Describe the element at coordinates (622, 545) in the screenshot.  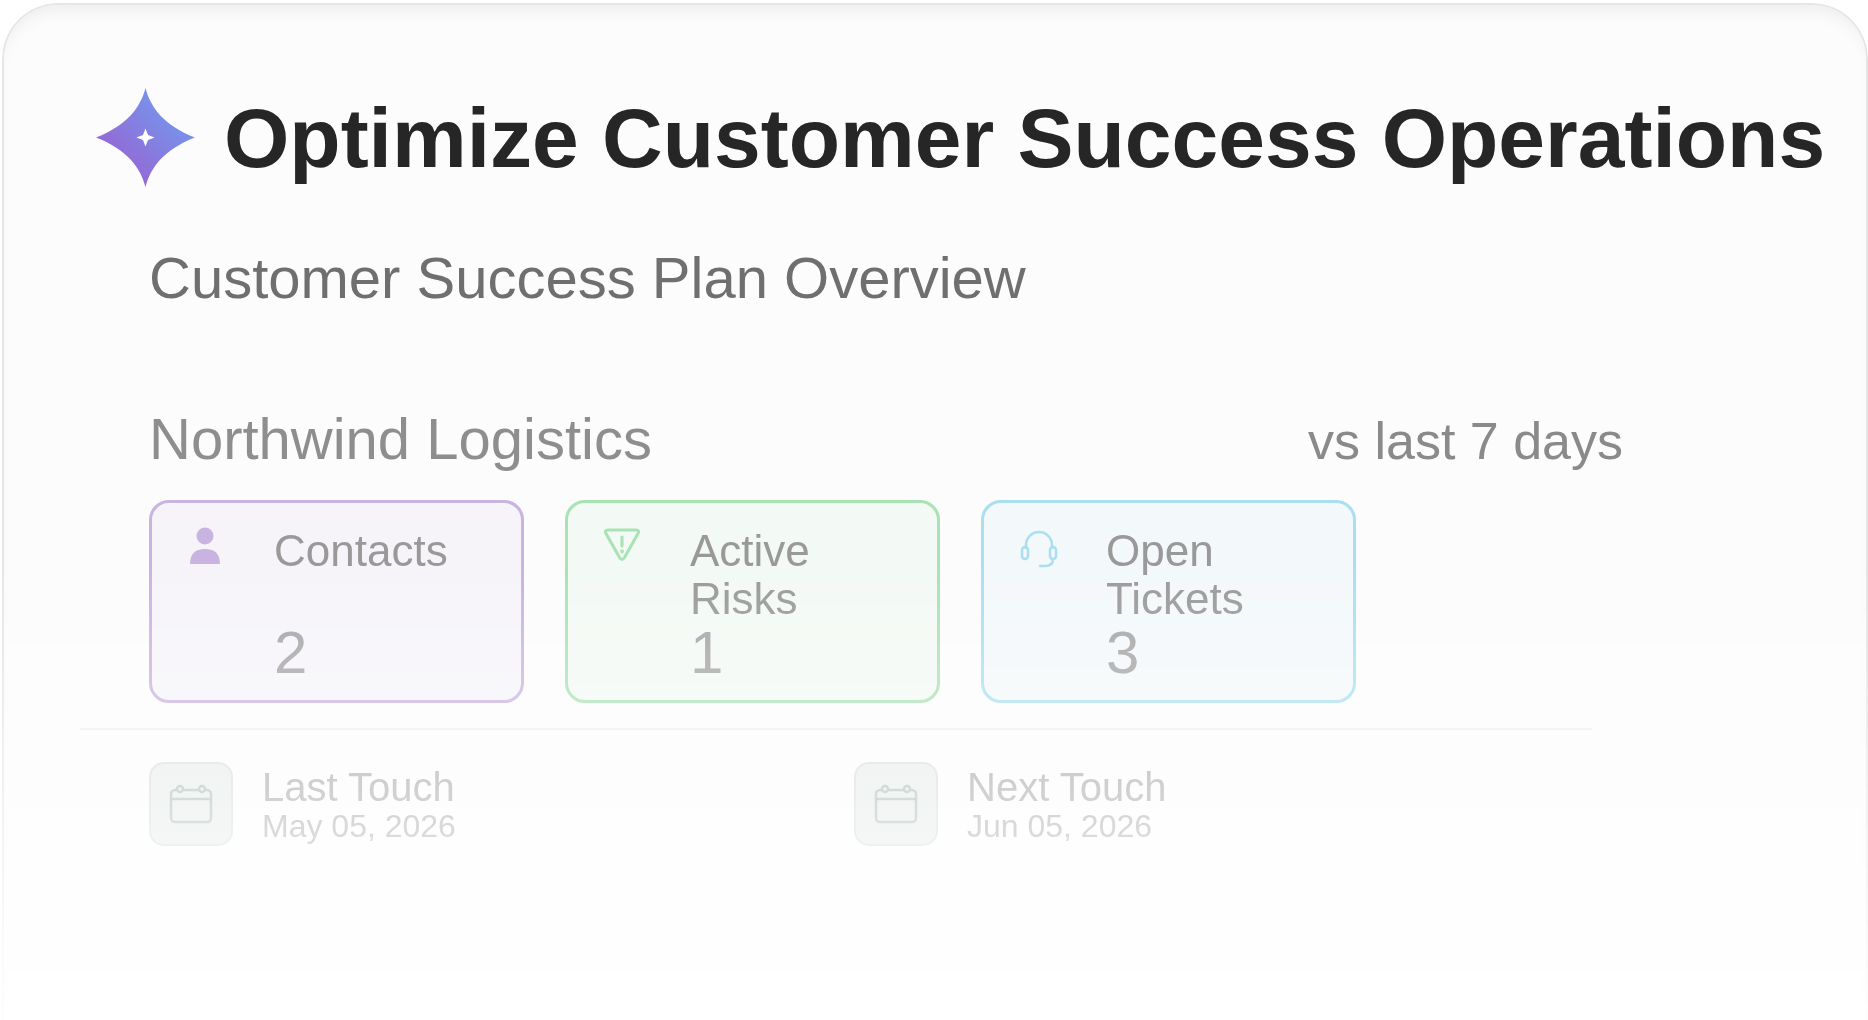
I see `warning-triangle-icon` at that location.